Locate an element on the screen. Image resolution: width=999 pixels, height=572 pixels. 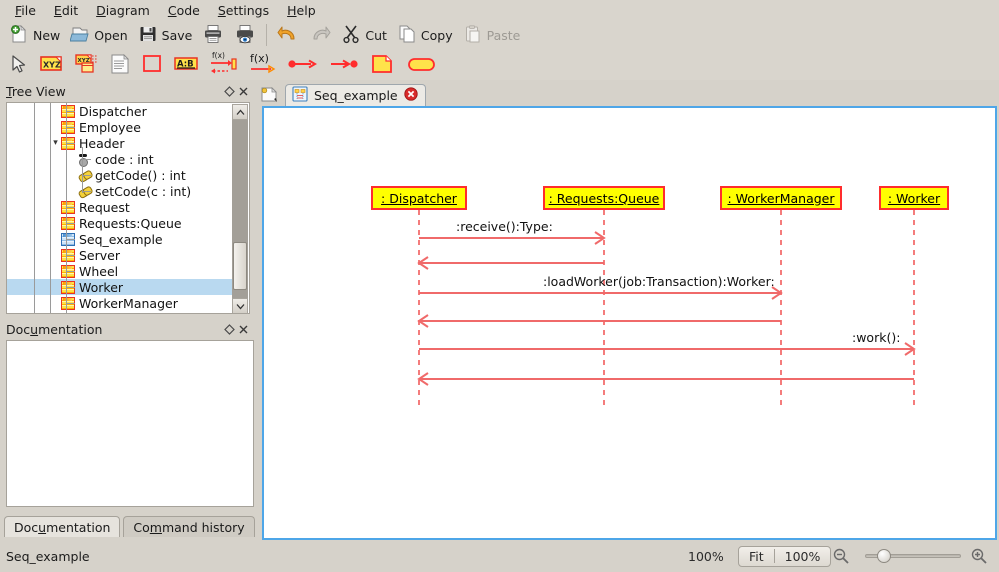
lifeline-label: : Requests:Queue is located at coordinates (604, 198).